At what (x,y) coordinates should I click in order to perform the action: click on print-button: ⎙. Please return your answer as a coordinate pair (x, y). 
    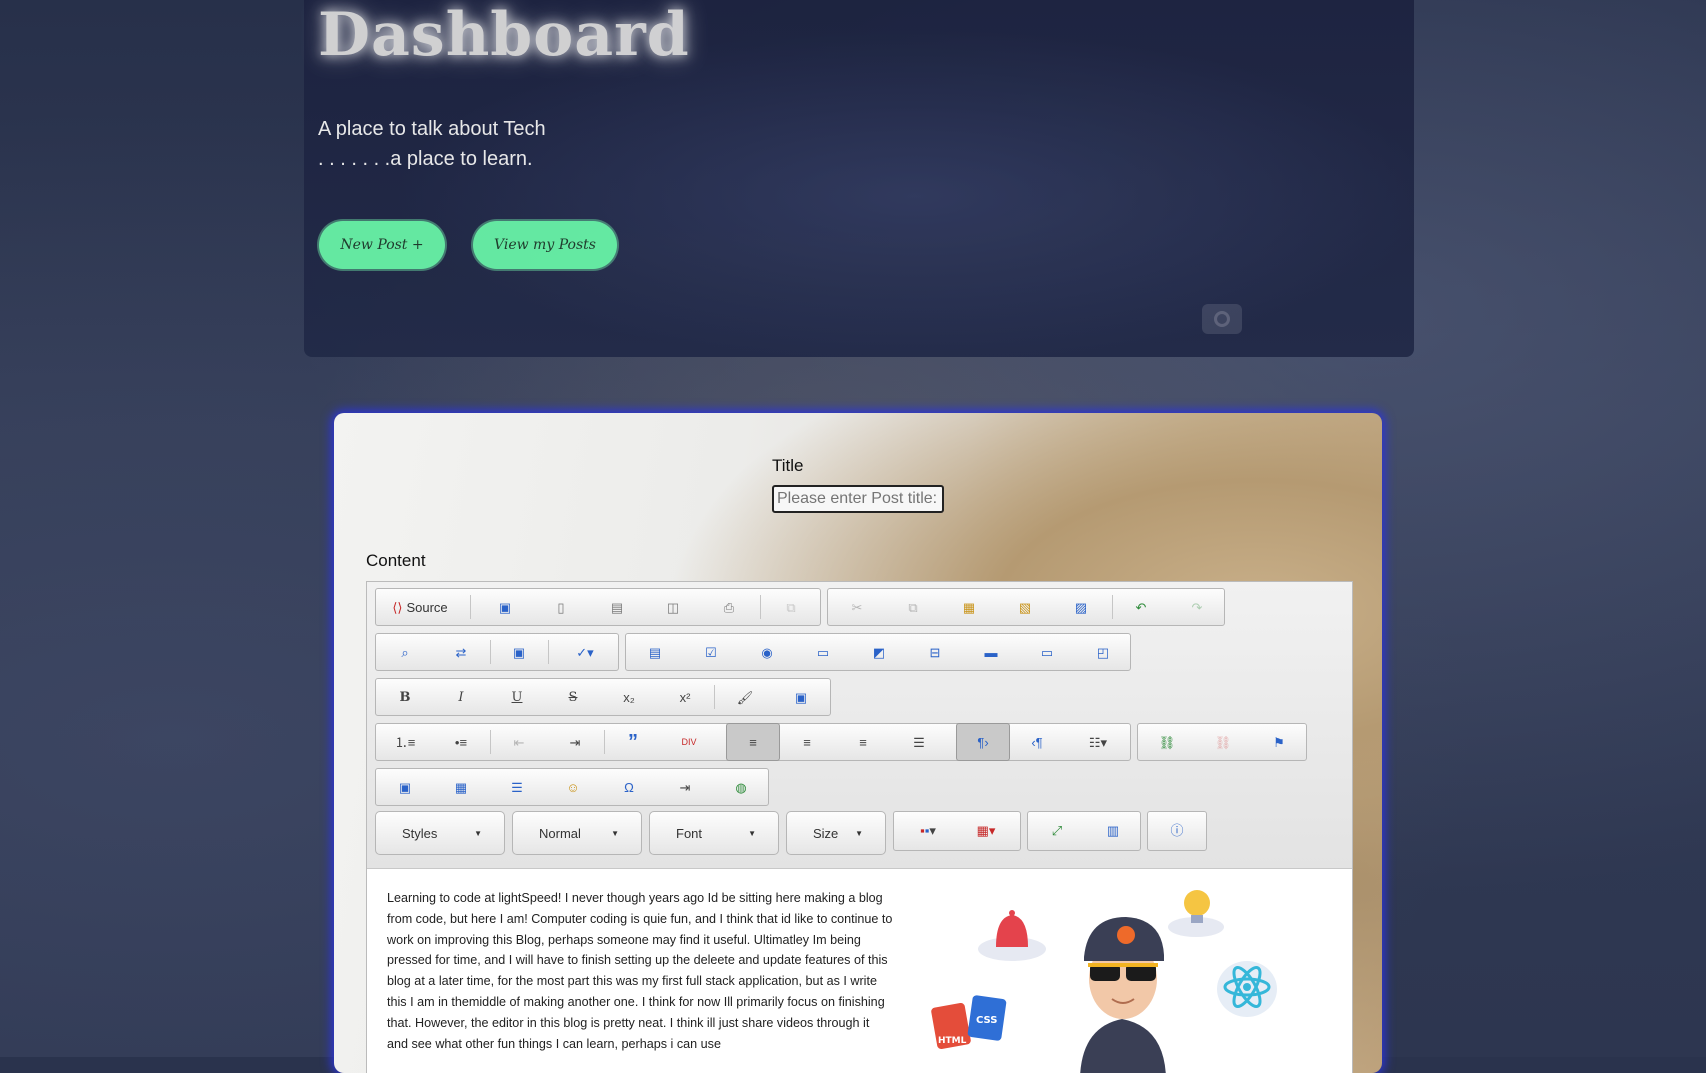
    Looking at the image, I should click on (729, 607).